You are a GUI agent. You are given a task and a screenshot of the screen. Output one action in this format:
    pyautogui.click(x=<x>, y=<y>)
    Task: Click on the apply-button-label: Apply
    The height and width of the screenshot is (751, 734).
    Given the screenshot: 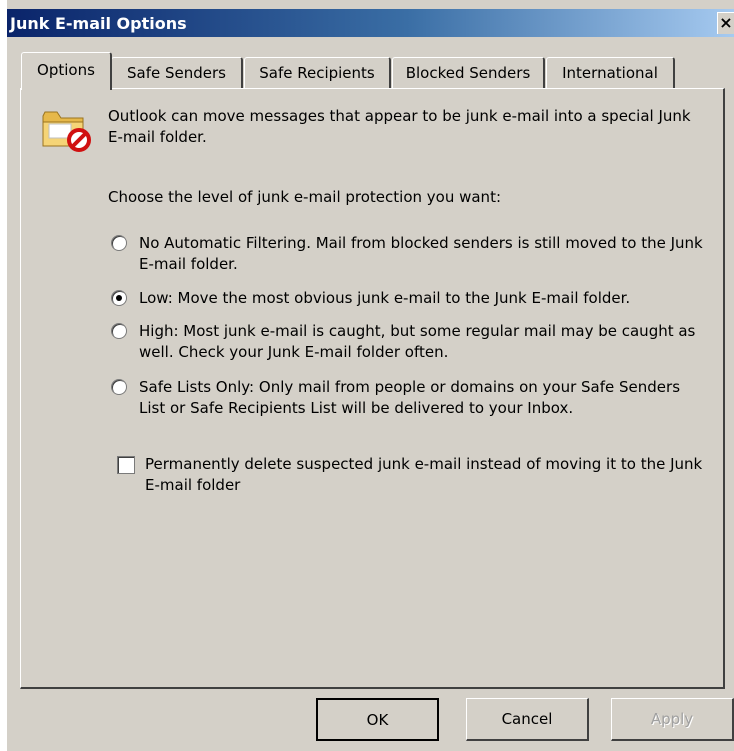 What is the action you would take?
    pyautogui.click(x=672, y=719)
    